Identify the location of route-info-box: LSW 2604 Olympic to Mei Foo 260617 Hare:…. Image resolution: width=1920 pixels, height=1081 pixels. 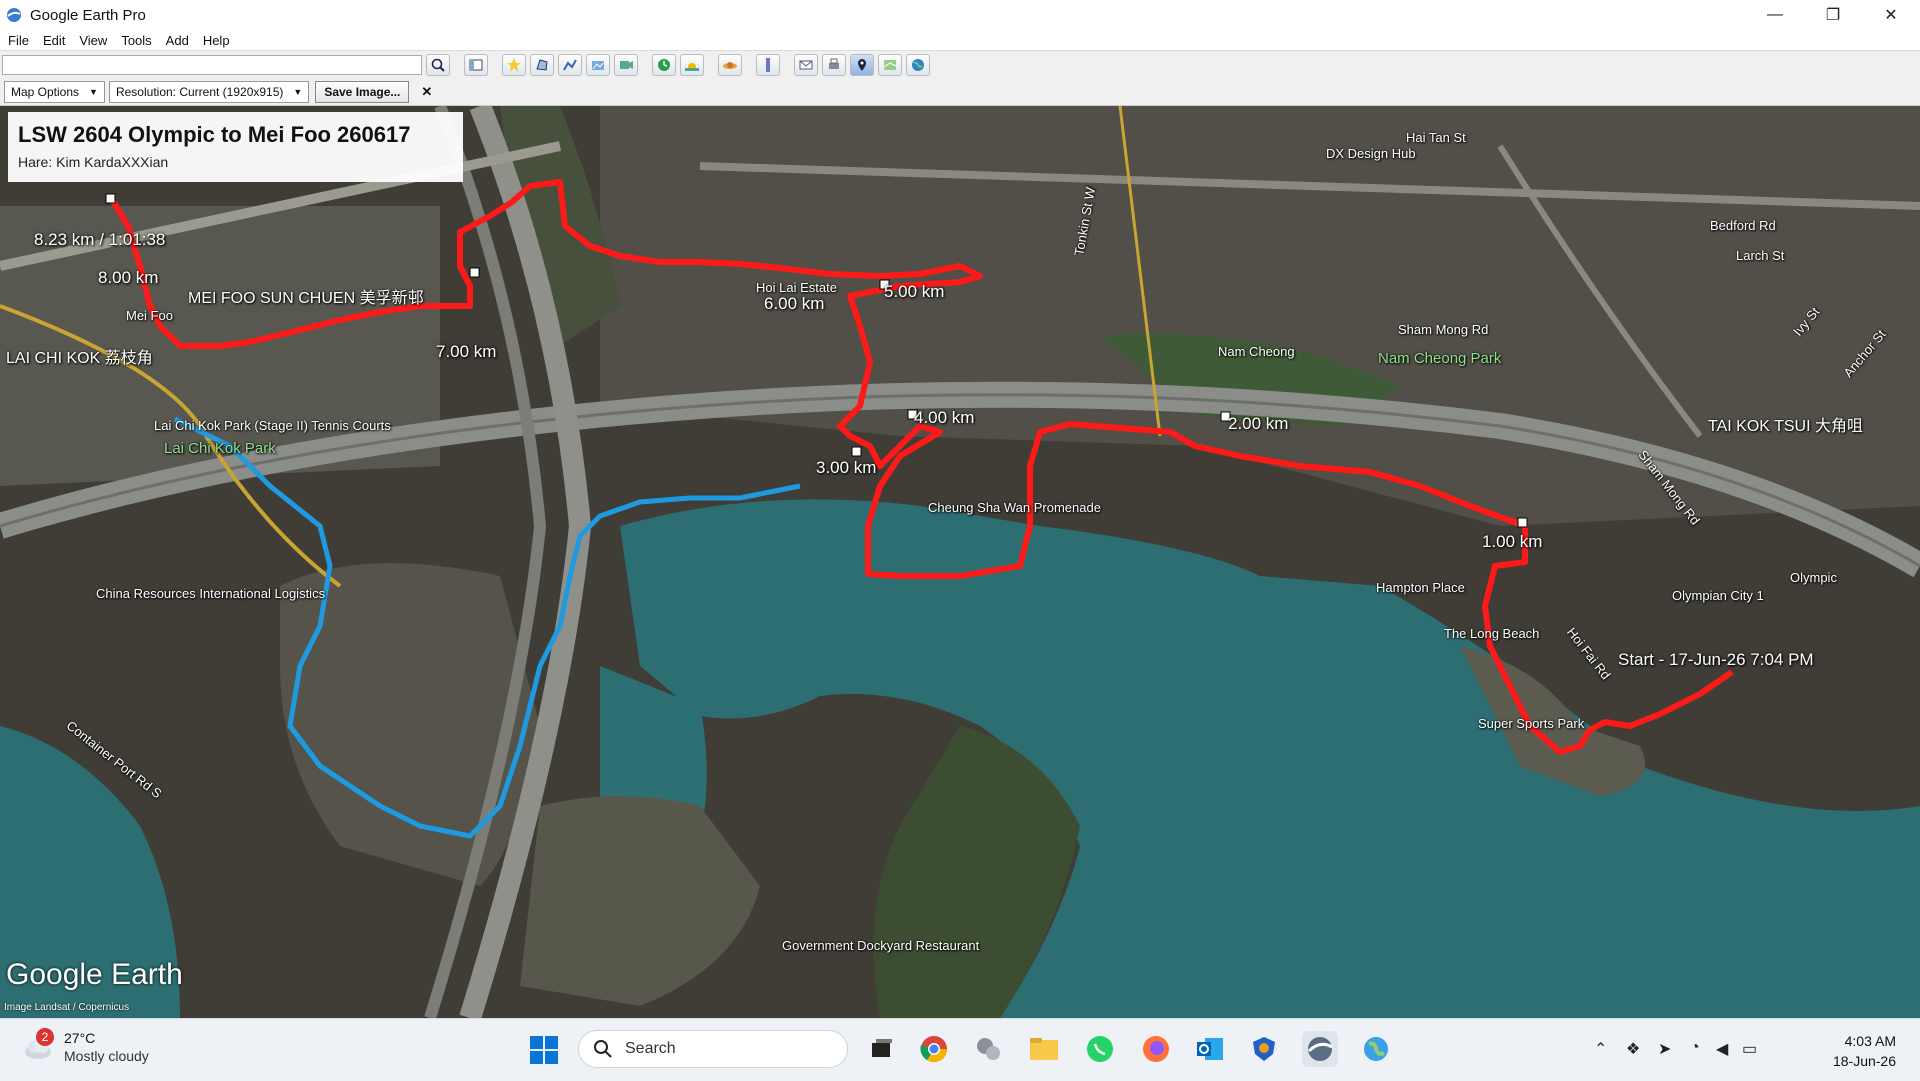
(235, 147).